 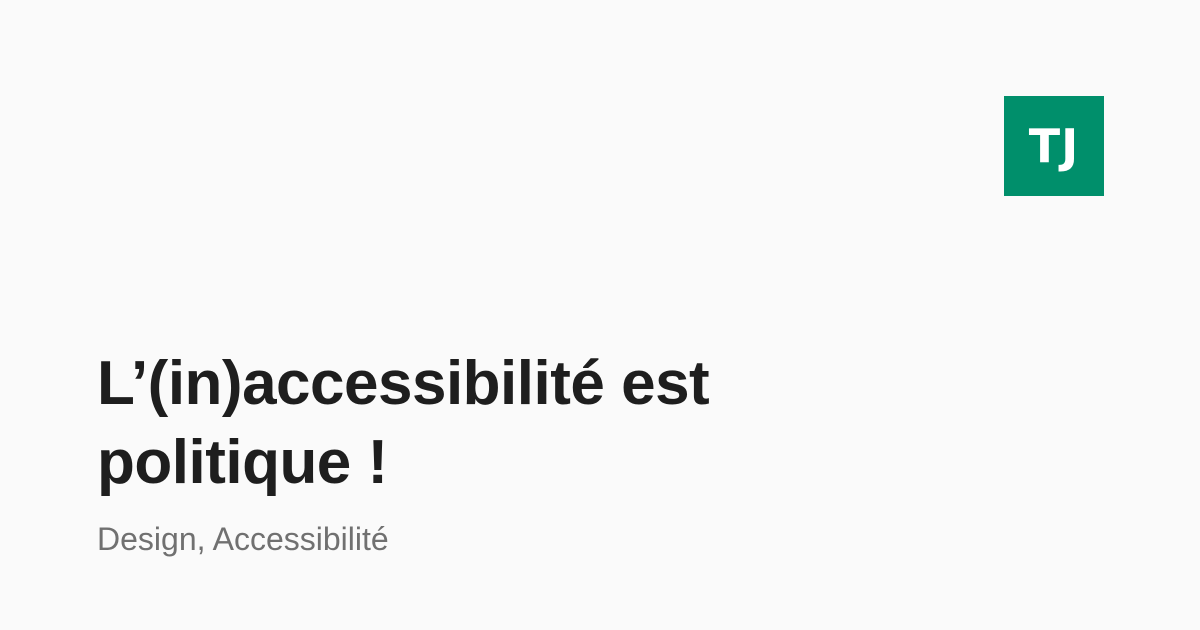 I want to click on site-logo: TJ, so click(x=1054, y=146).